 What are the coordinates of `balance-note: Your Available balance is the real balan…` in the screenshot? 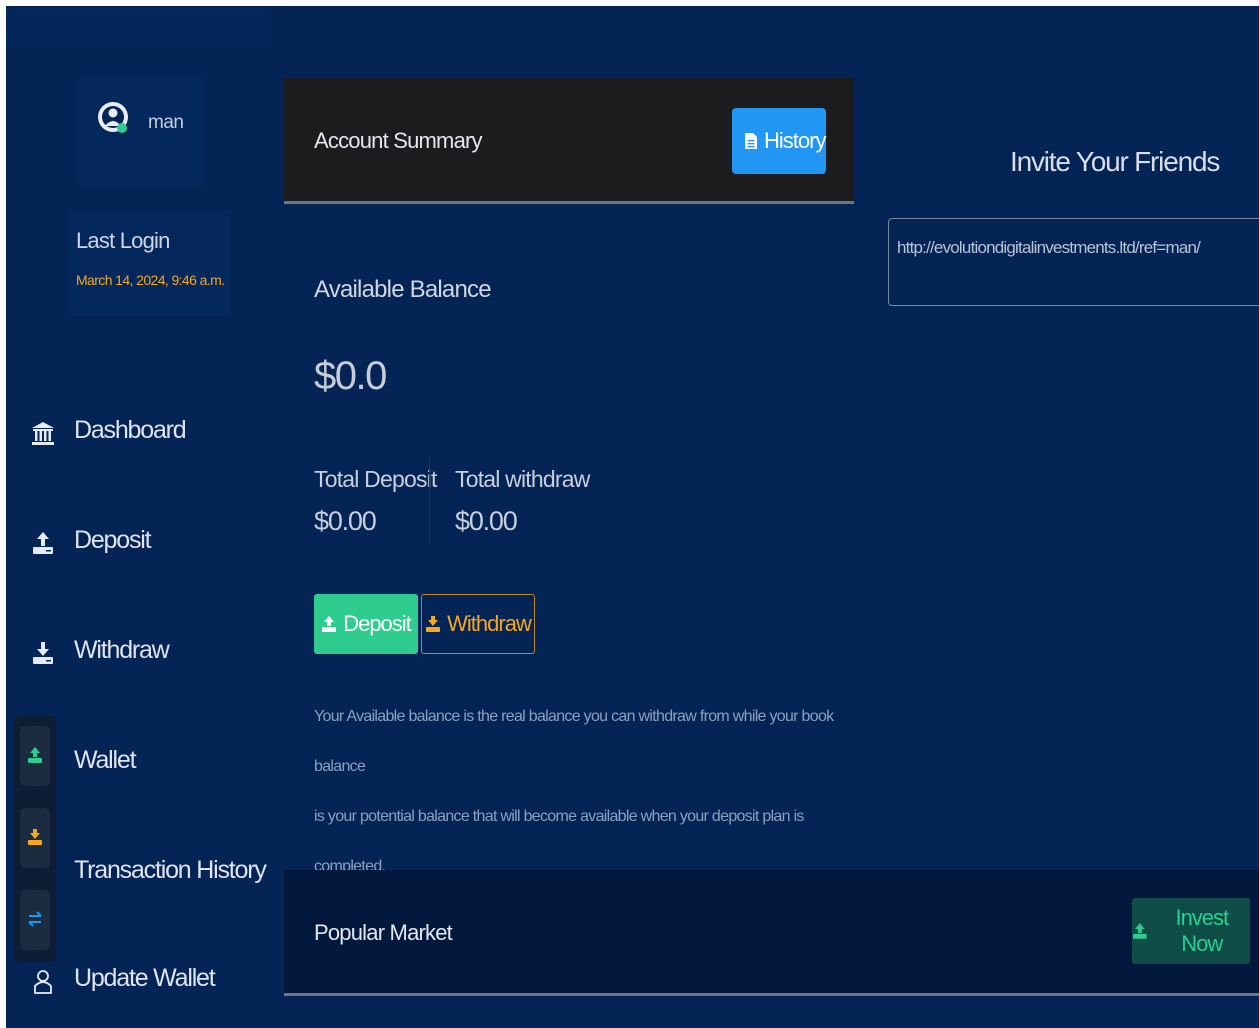 It's located at (584, 792).